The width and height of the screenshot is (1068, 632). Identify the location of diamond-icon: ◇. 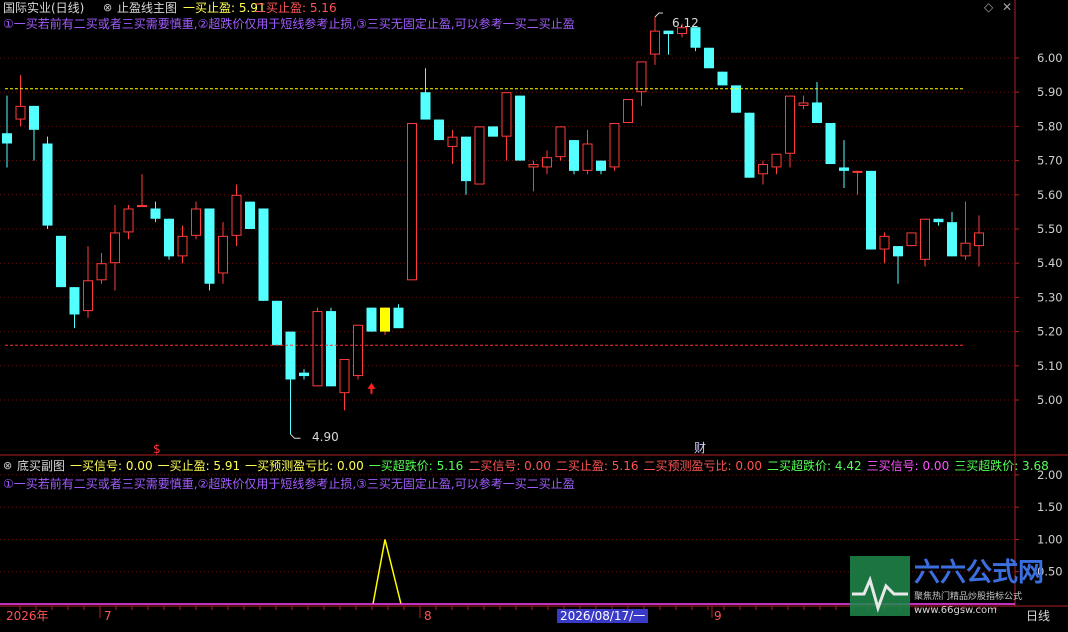
(988, 7).